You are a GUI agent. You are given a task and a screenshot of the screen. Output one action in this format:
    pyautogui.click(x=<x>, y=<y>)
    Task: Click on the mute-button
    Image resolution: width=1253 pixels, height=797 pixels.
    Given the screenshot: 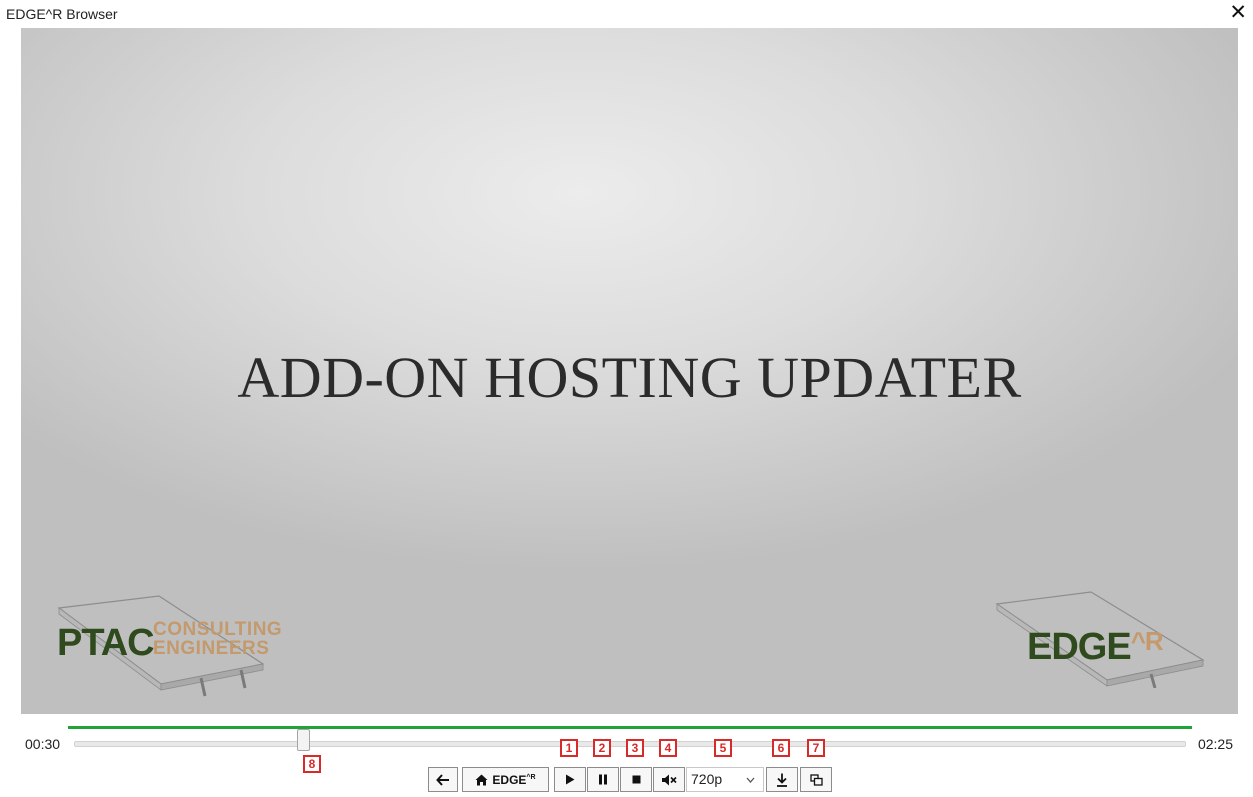 What is the action you would take?
    pyautogui.click(x=669, y=779)
    